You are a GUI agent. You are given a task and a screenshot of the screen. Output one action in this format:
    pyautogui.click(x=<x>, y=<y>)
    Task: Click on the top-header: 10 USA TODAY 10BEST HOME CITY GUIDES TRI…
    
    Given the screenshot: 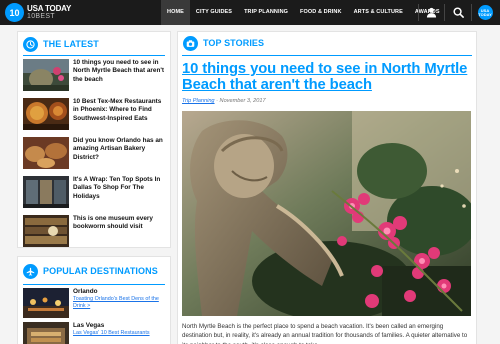 What is the action you would take?
    pyautogui.click(x=250, y=12)
    